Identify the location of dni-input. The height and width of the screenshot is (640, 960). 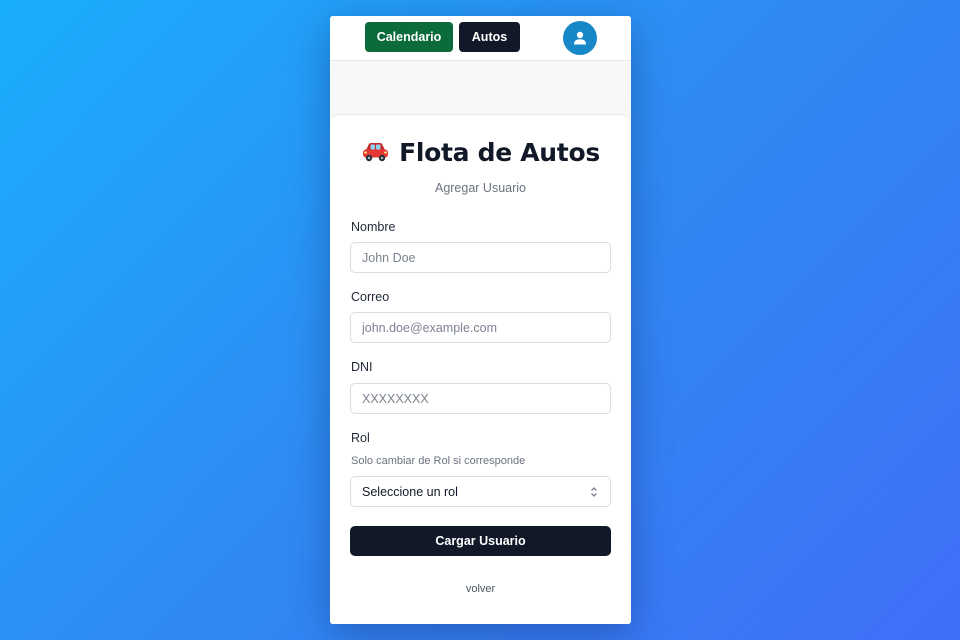
(480, 398).